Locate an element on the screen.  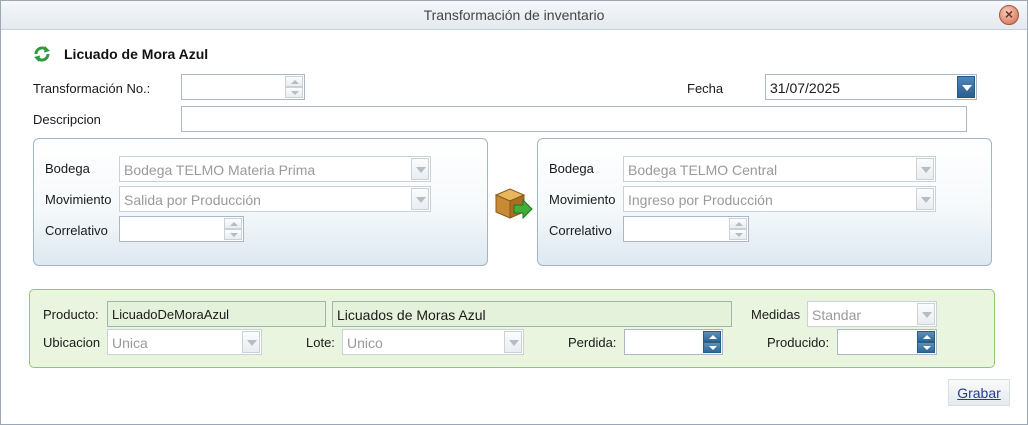
transformacion-stepper is located at coordinates (294, 87).